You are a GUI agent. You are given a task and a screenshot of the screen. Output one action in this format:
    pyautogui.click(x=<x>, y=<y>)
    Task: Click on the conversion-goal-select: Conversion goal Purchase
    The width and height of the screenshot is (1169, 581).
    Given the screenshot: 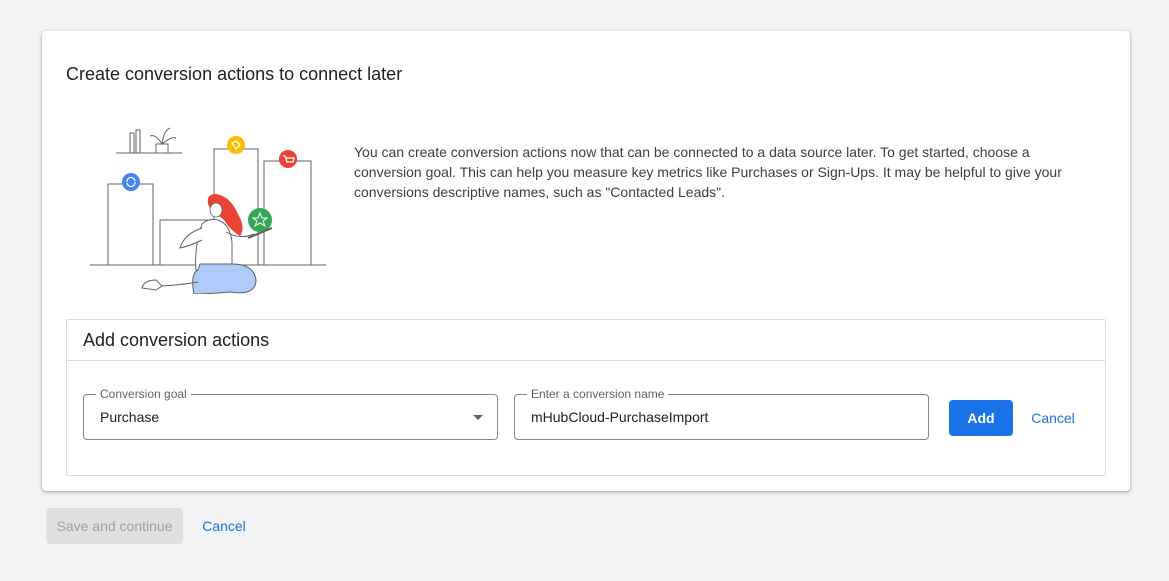 What is the action you would take?
    pyautogui.click(x=290, y=413)
    